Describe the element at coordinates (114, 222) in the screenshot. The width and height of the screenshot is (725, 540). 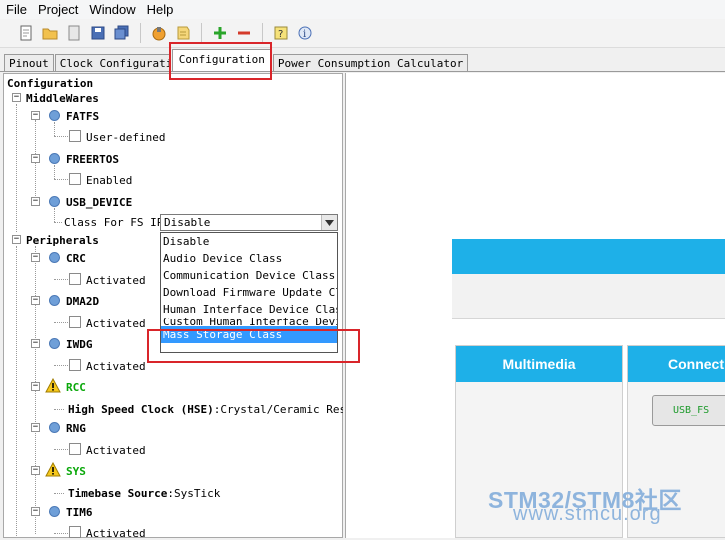
I see `usb-class-label: Class For FS IP` at that location.